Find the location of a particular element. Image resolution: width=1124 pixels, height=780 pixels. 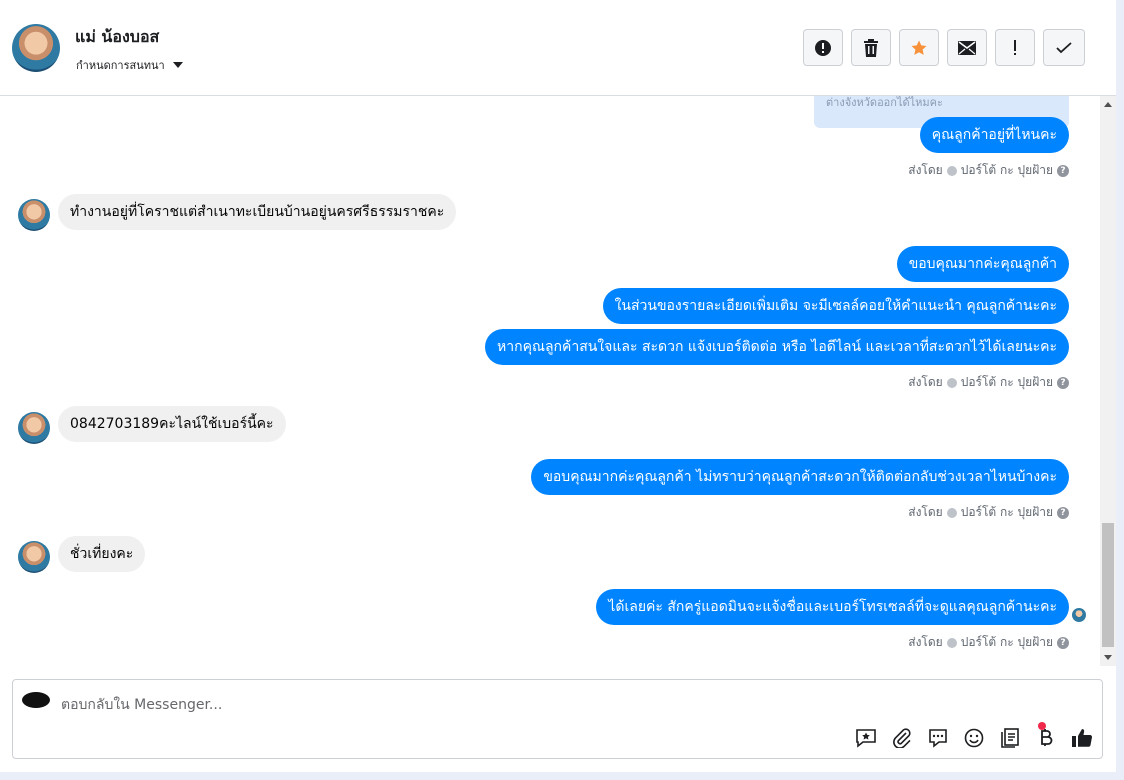

attach-button is located at coordinates (902, 738).